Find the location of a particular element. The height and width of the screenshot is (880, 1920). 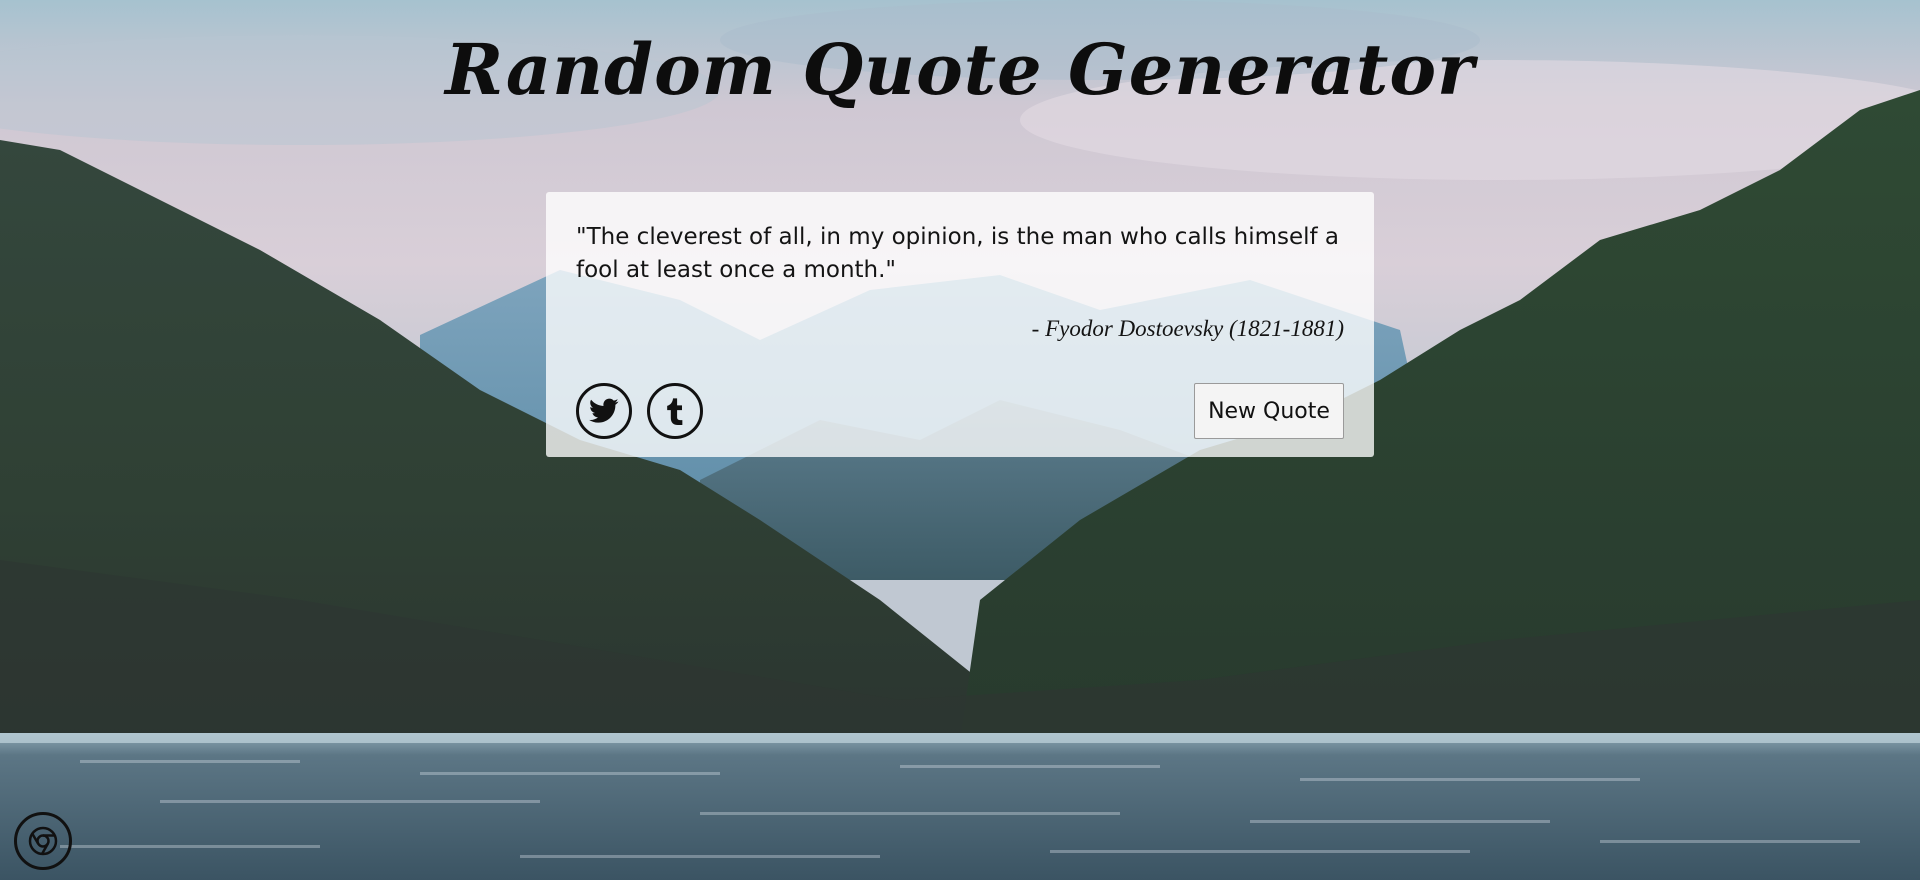

twitter-icon is located at coordinates (604, 410).